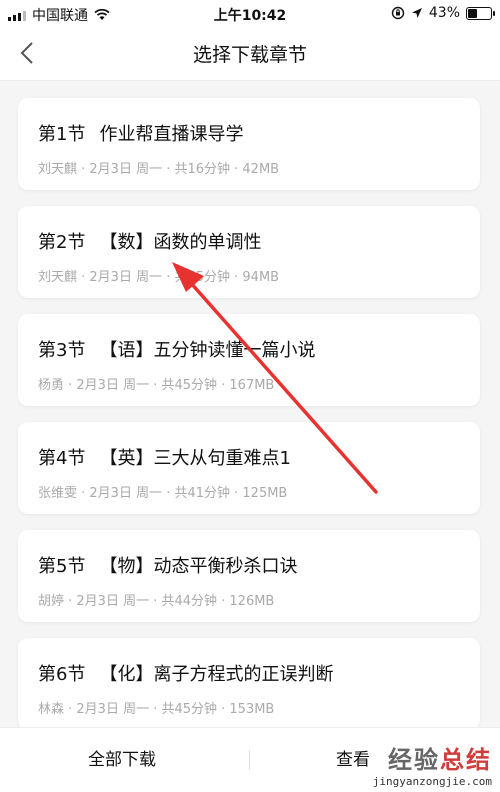 The width and height of the screenshot is (500, 792). I want to click on nav-bar: 选择下载章节, so click(250, 53).